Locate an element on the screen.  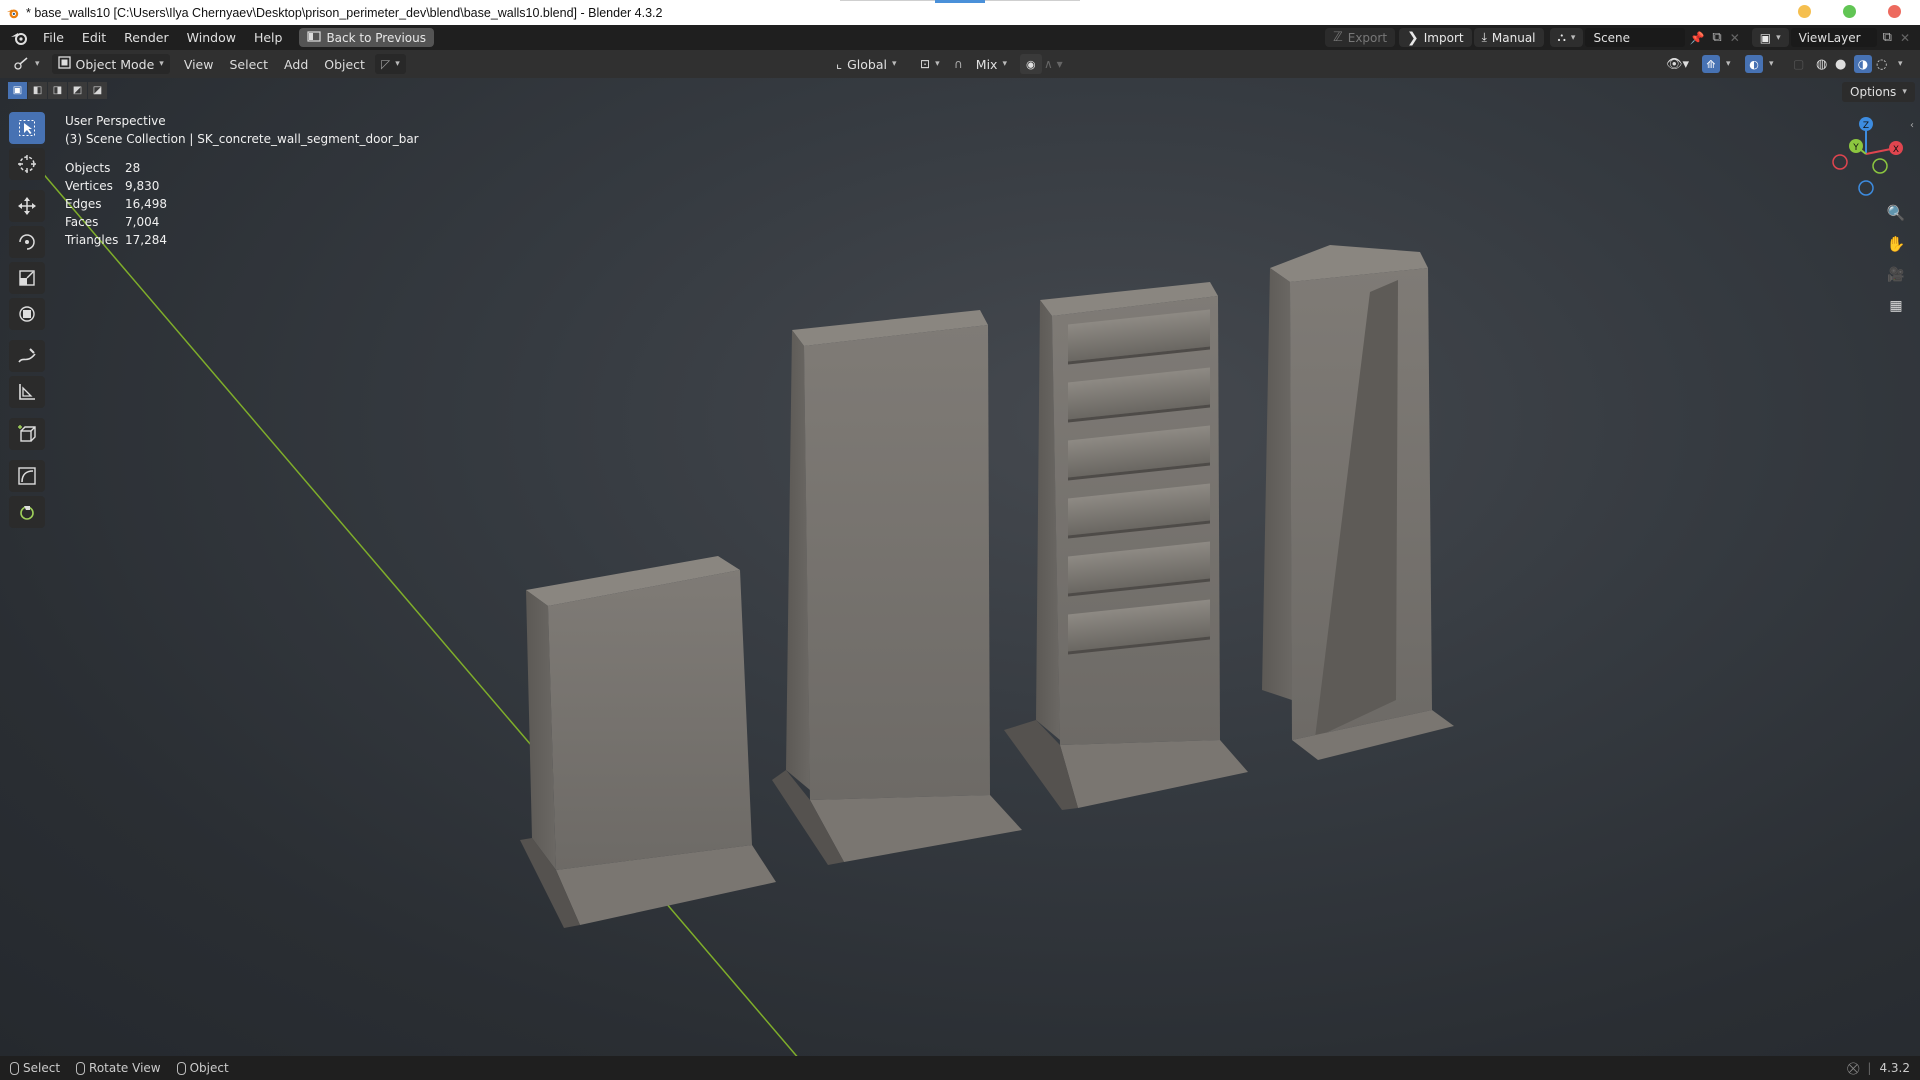
wall-segment-tall is located at coordinates (897, 587).